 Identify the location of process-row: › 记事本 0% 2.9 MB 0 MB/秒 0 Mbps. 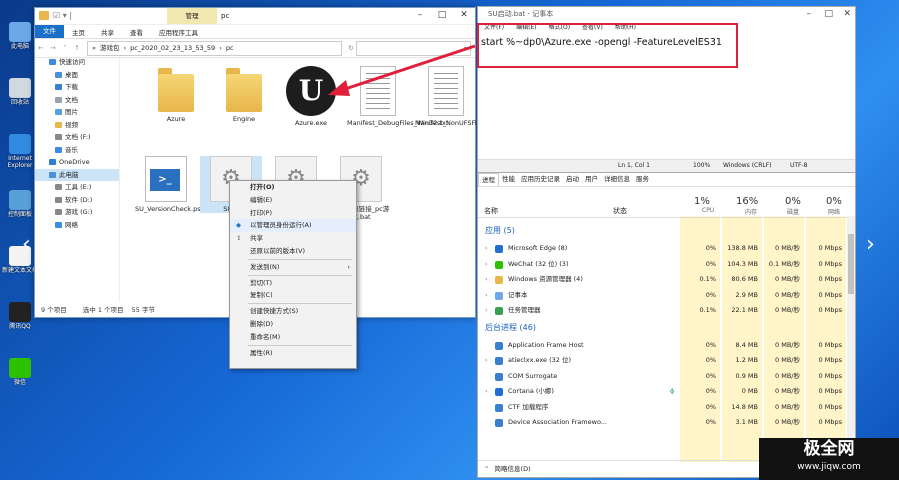
(660, 296).